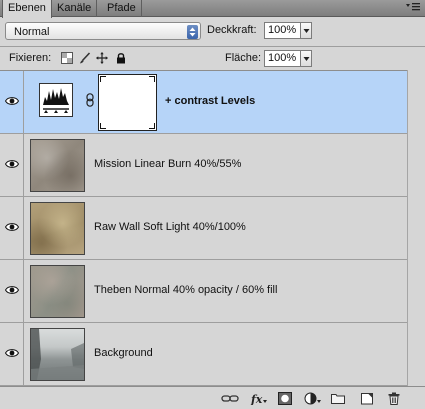 This screenshot has width=425, height=409. Describe the element at coordinates (27, 9) in the screenshot. I see `tab-ebenen: Ebenen` at that location.